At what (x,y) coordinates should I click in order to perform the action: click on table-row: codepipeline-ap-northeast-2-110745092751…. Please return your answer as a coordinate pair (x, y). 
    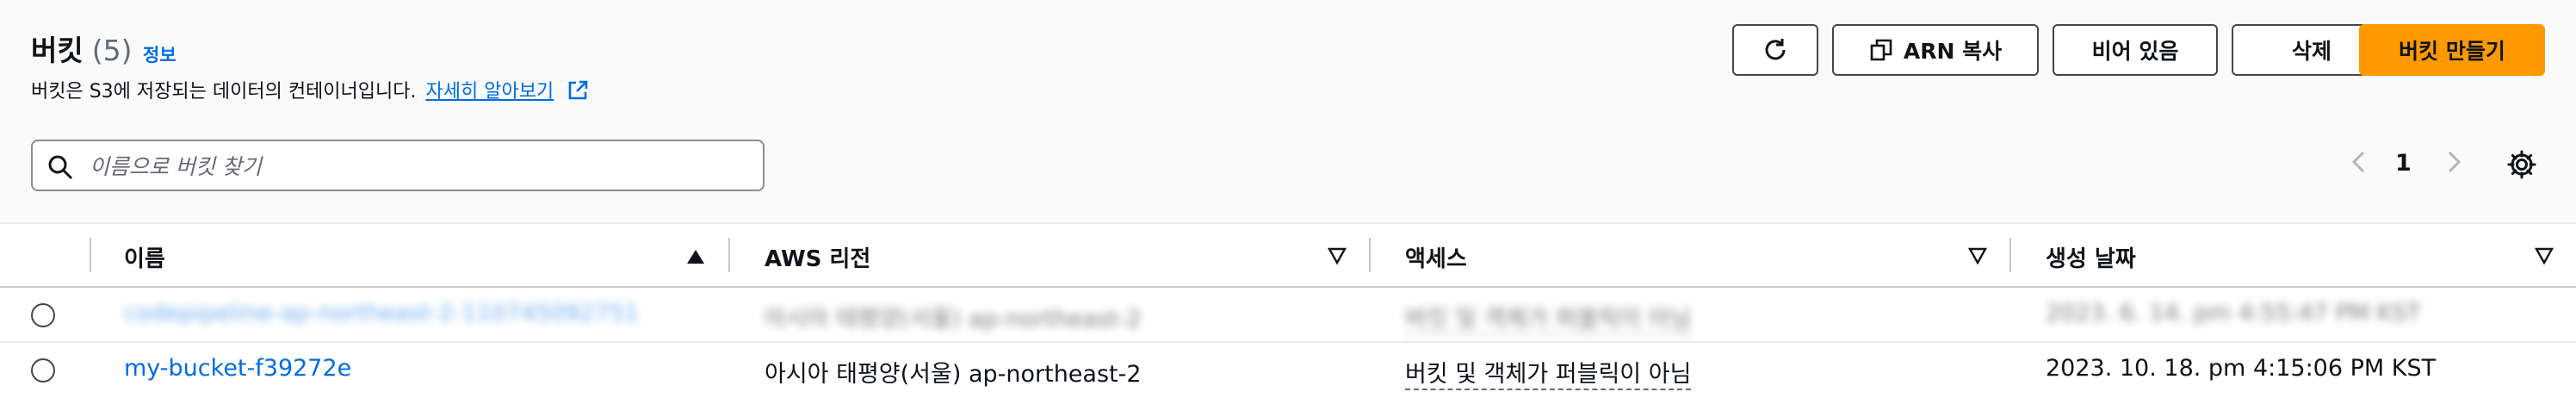
    Looking at the image, I should click on (1288, 315).